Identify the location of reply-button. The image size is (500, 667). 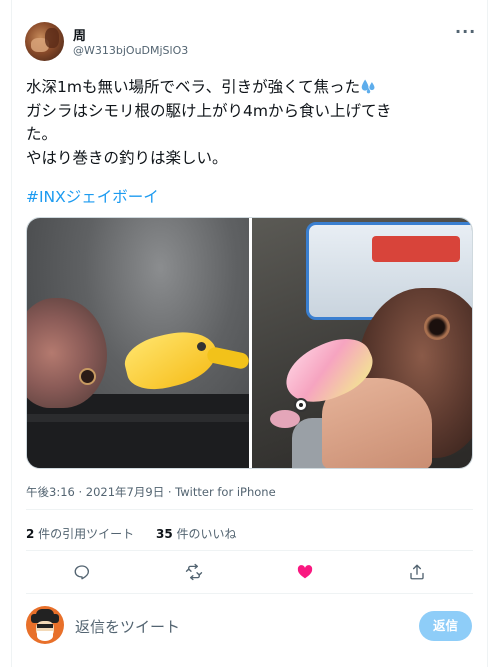
(82, 572).